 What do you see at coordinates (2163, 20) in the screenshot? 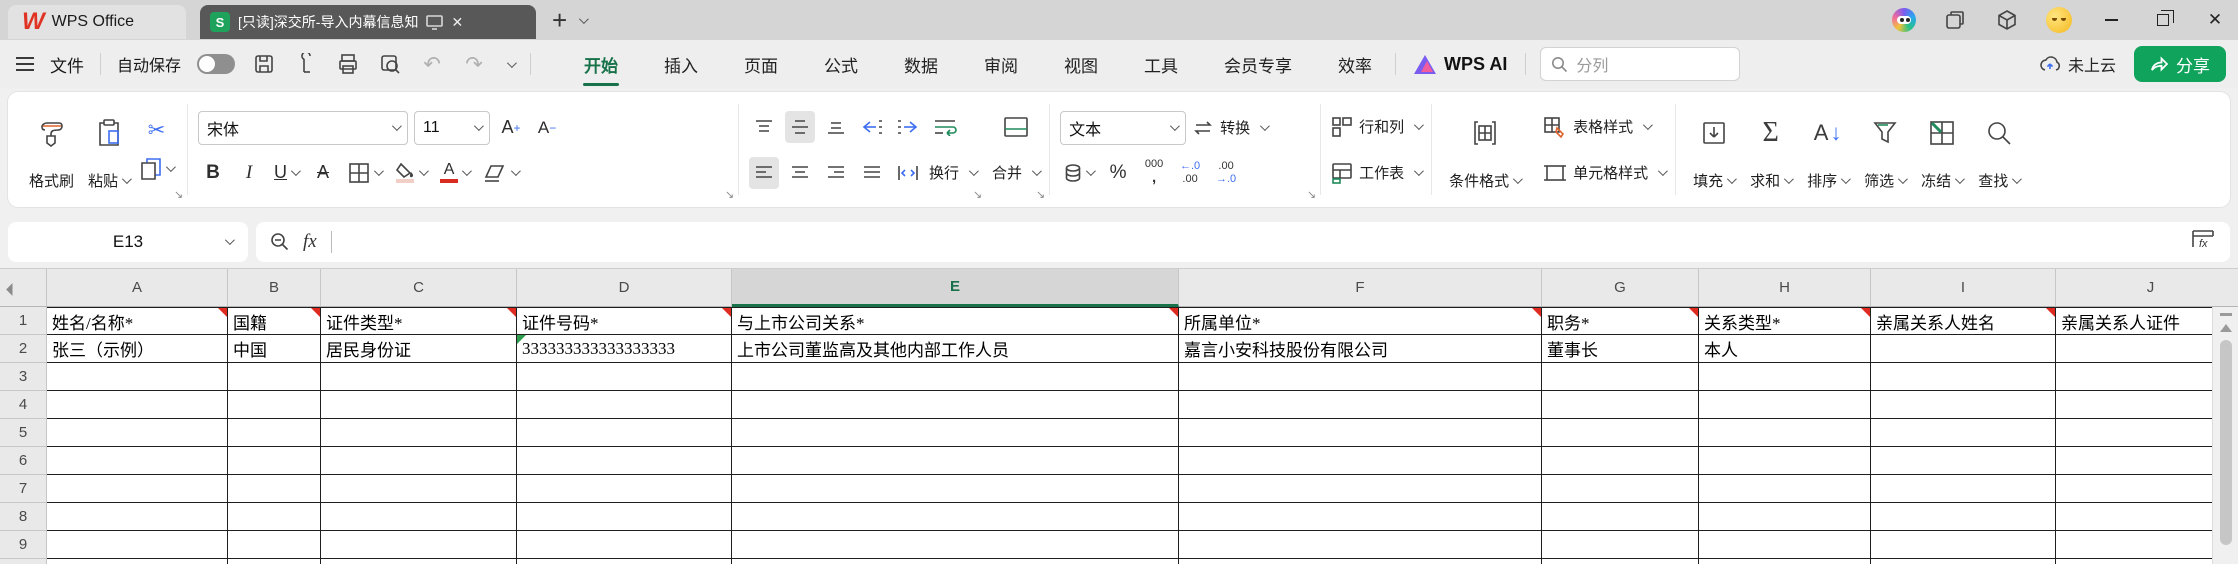
I see `restore-button` at bounding box center [2163, 20].